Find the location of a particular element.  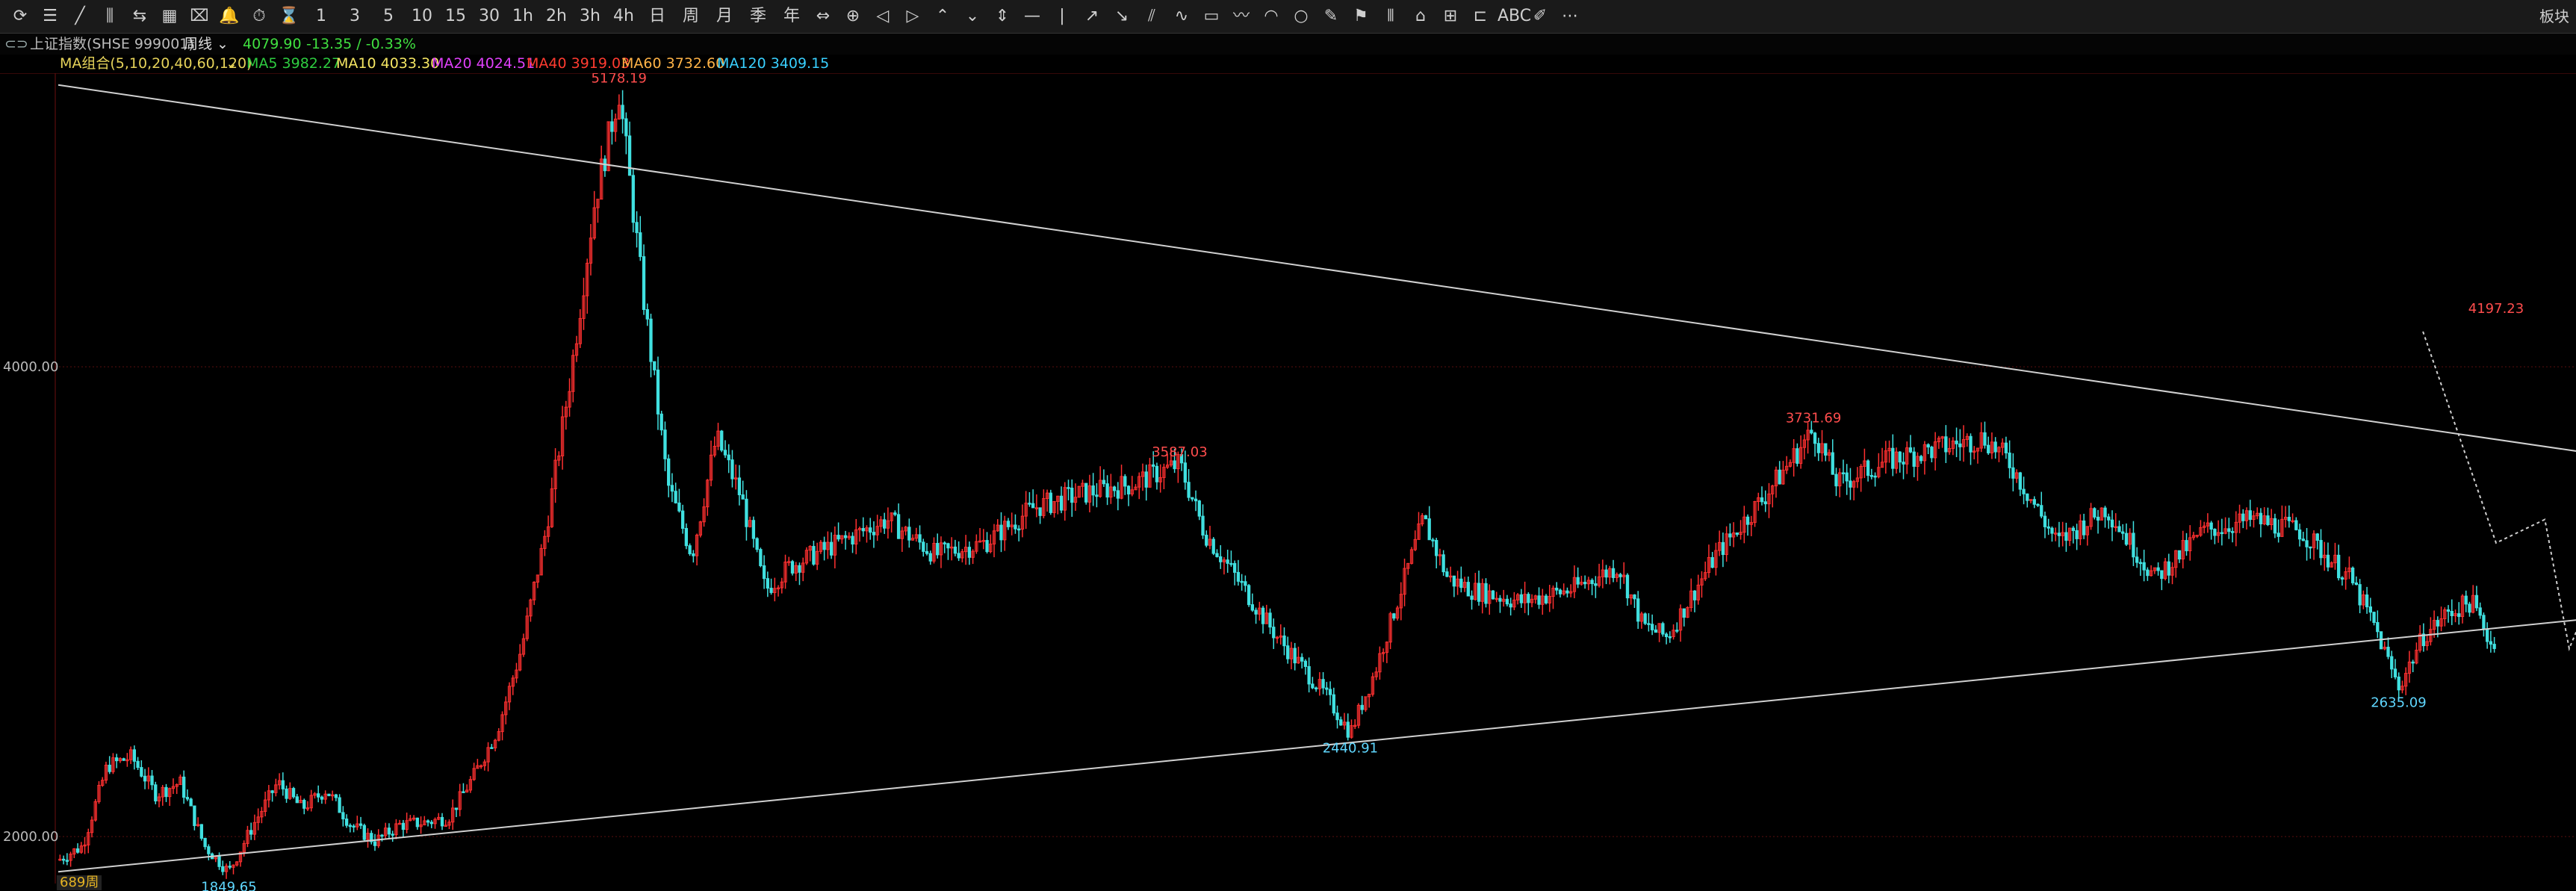

symbol-name: 上证指数(SHSE 999001) is located at coordinates (112, 44).